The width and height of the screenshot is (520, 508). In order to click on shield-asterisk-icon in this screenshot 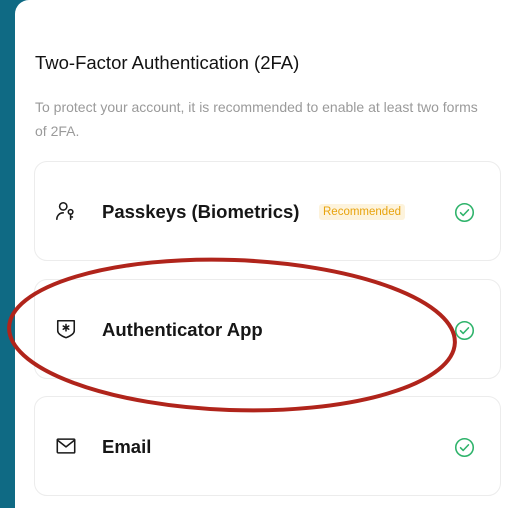, I will do `click(66, 329)`.